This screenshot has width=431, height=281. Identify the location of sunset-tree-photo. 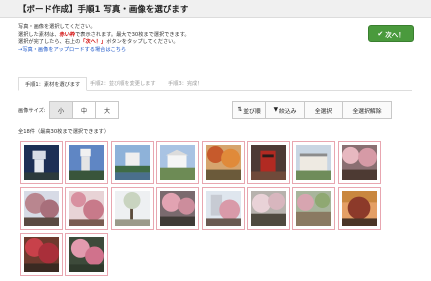
(359, 208).